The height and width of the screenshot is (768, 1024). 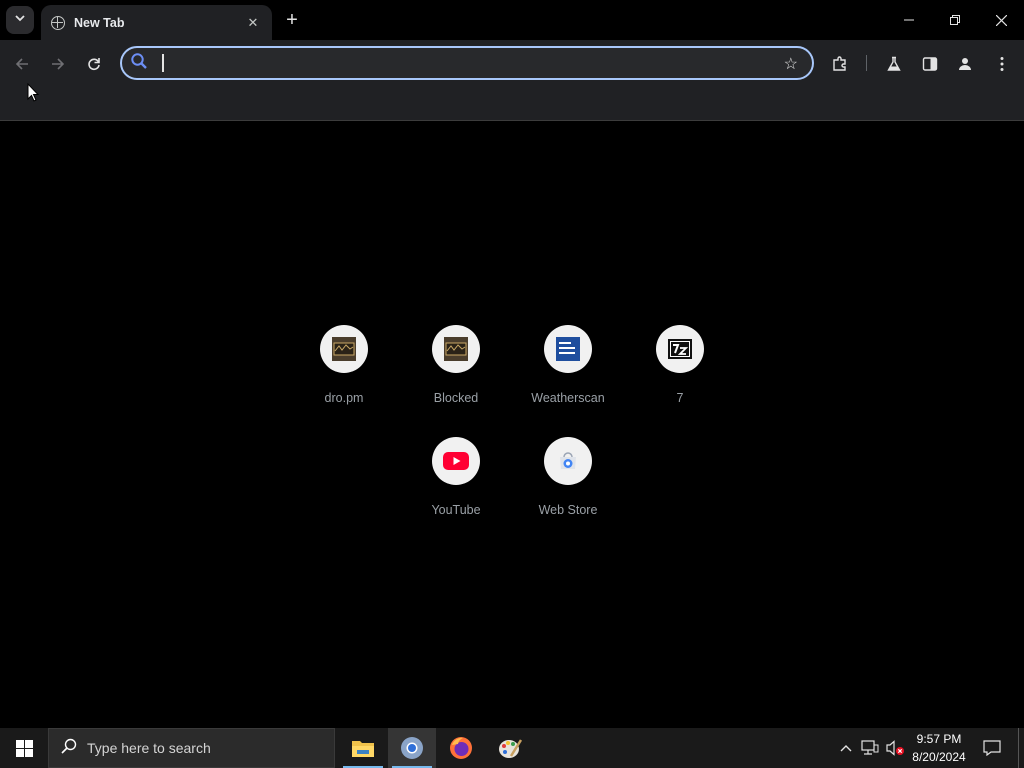 I want to click on chrome-icon, so click(x=412, y=748).